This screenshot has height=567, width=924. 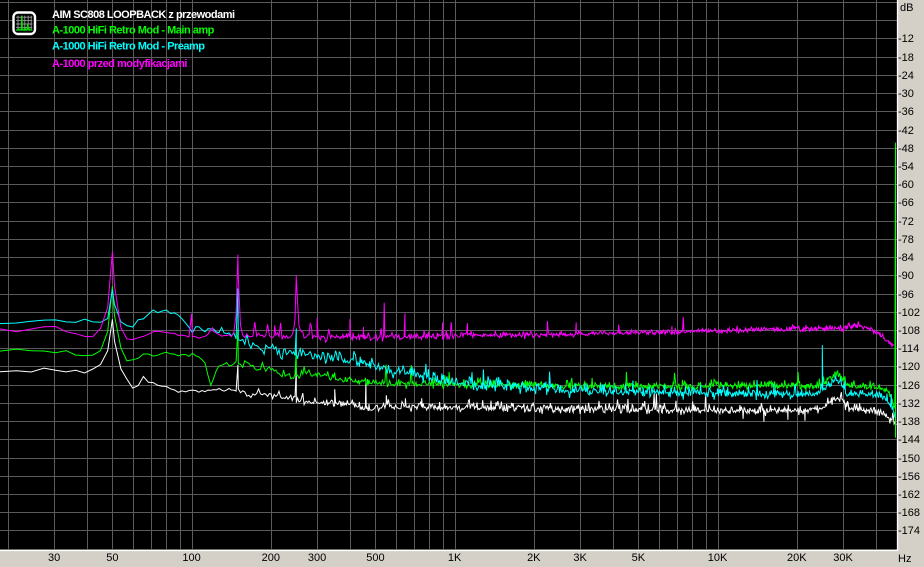 I want to click on svg-text: 30, so click(x=54, y=558).